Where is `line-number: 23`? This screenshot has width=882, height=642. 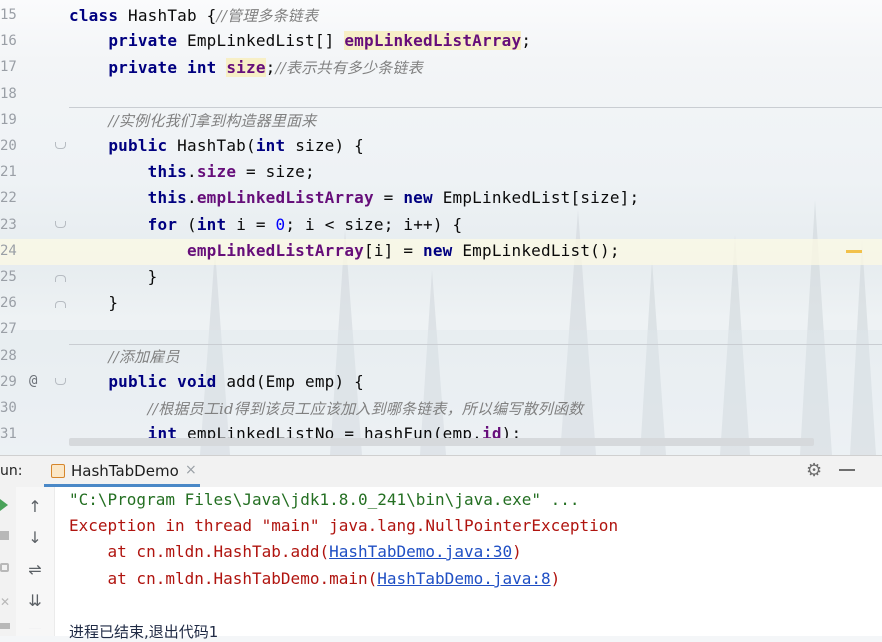 line-number: 23 is located at coordinates (9, 225).